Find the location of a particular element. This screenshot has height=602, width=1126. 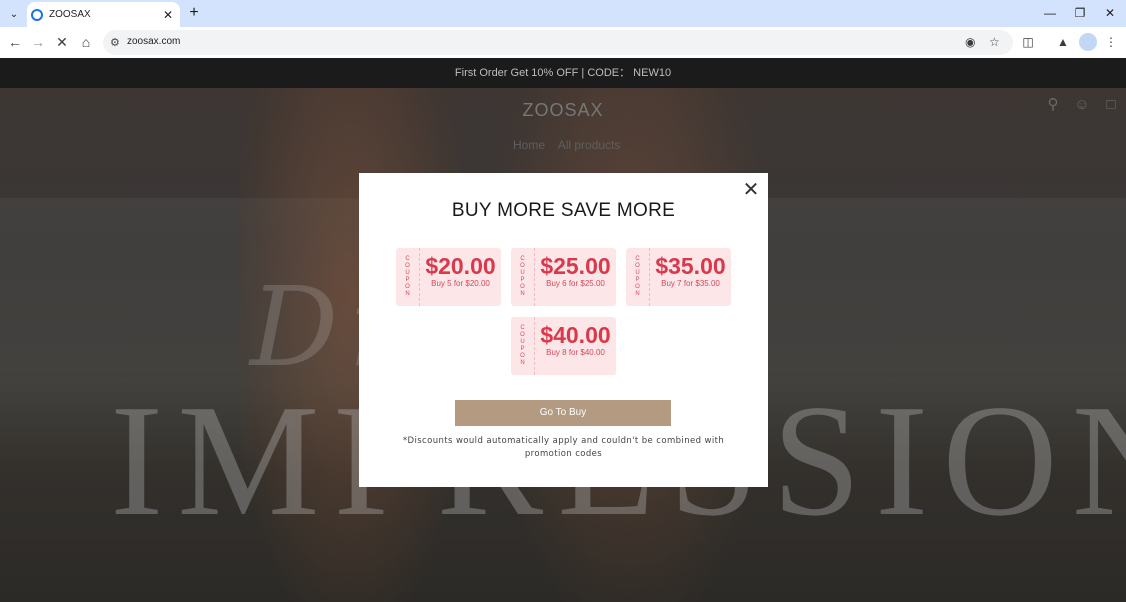

minimize-icon: — is located at coordinates (1050, 13).